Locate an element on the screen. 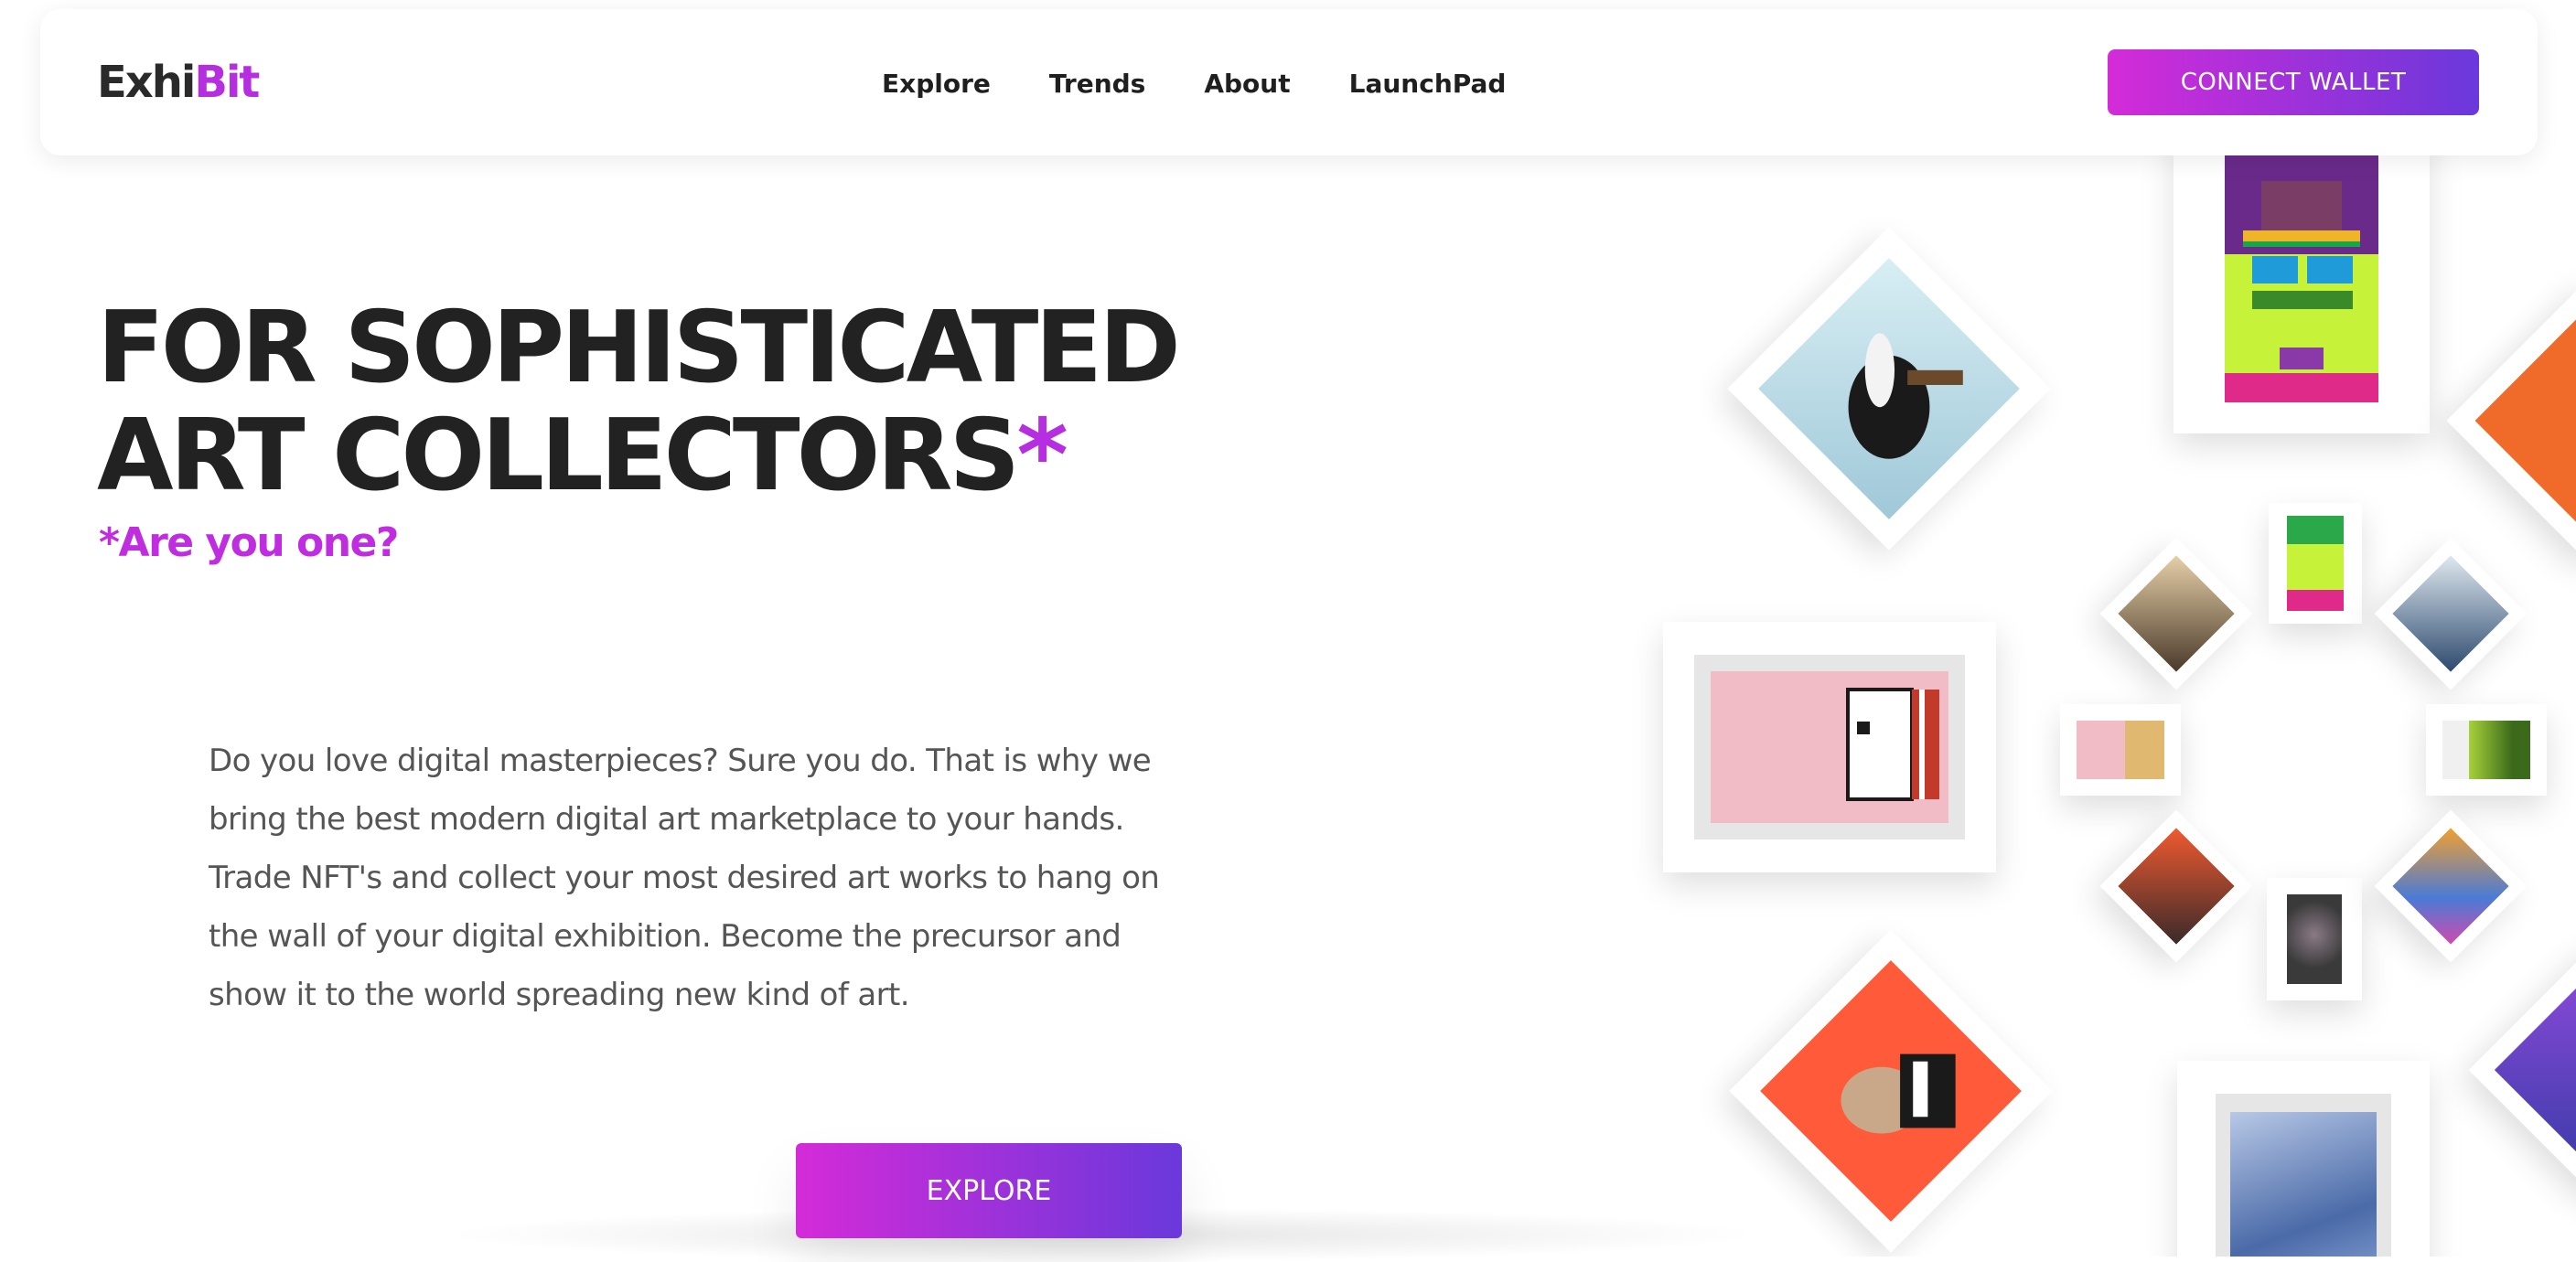 This screenshot has height=1262, width=2576. gallery-artwork-small-colorful is located at coordinates (2450, 886).